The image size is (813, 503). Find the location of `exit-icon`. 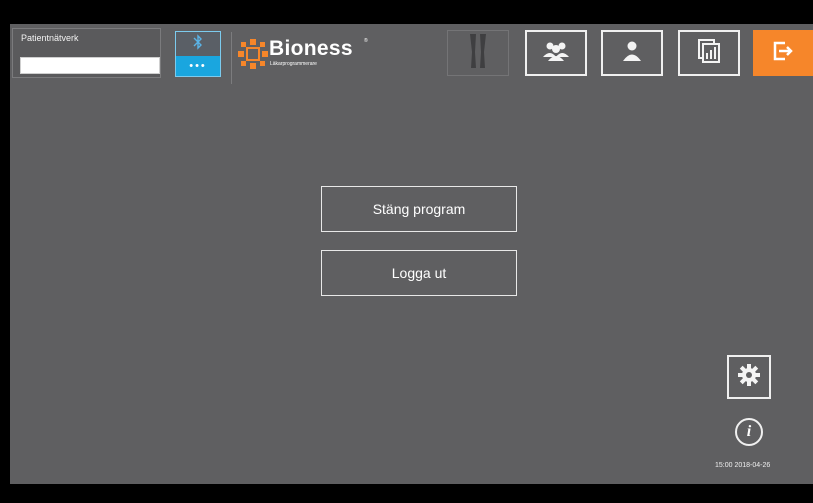

exit-icon is located at coordinates (783, 53).